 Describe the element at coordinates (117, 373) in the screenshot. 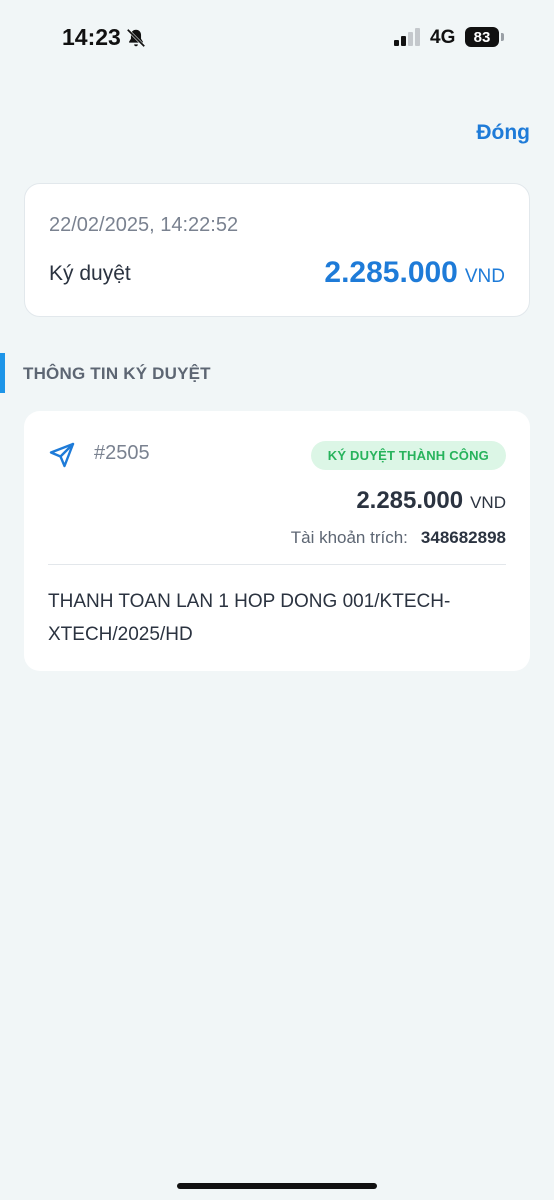

I see `section-title: THÔNG TIN KÝ DUYỆT` at that location.